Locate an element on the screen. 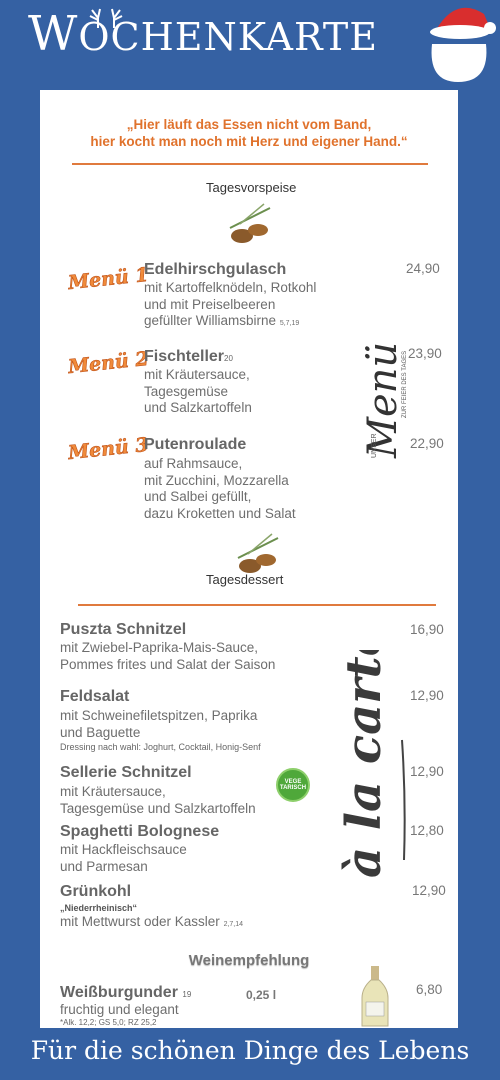 The width and height of the screenshot is (500, 1080). wine-name: Weißburgunder 19 is located at coordinates (126, 992).